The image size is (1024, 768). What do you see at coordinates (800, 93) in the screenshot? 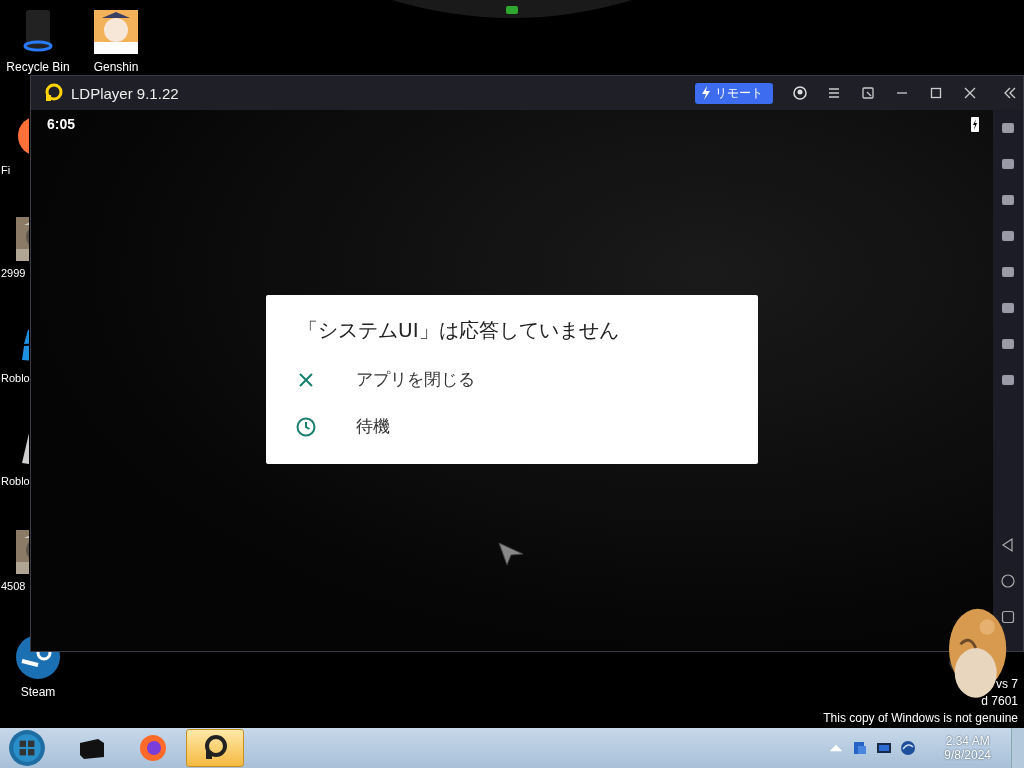
I see `account-icon` at bounding box center [800, 93].